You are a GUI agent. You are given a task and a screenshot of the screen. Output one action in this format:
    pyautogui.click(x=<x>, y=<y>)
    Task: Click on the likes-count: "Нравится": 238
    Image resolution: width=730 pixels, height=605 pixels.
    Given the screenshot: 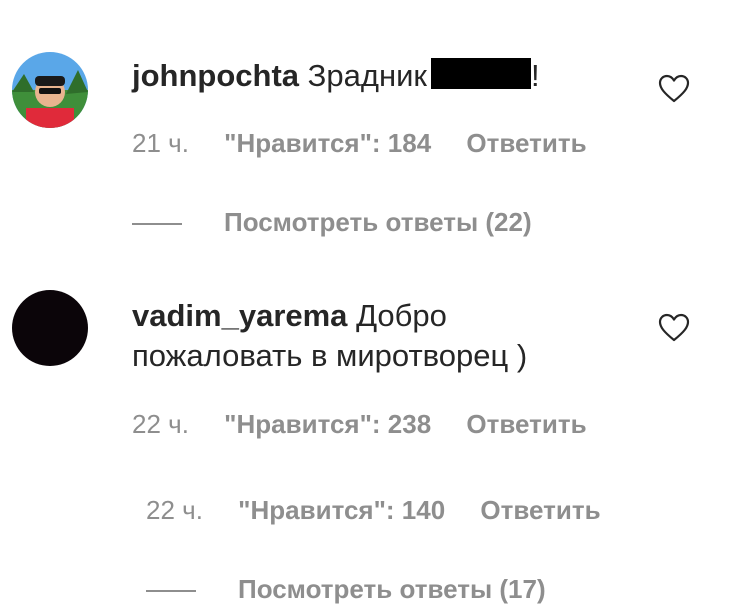 What is the action you would take?
    pyautogui.click(x=327, y=424)
    